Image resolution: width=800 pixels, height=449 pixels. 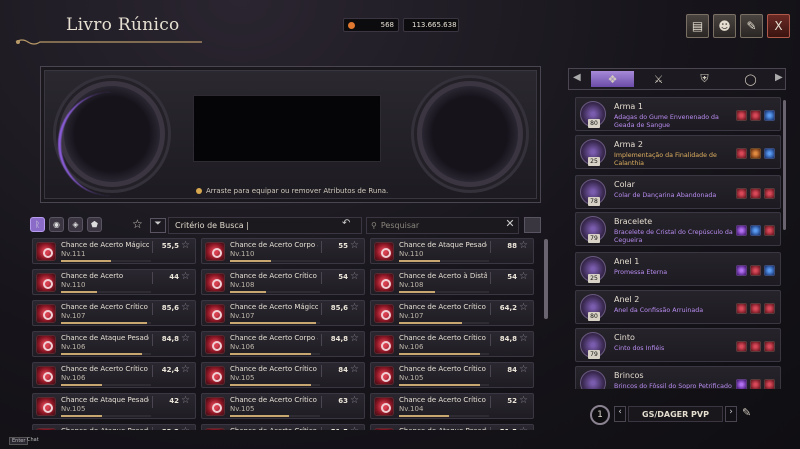 I want to click on equipment-slot: 25 Anel 1 Promessa Eterna, so click(x=678, y=269).